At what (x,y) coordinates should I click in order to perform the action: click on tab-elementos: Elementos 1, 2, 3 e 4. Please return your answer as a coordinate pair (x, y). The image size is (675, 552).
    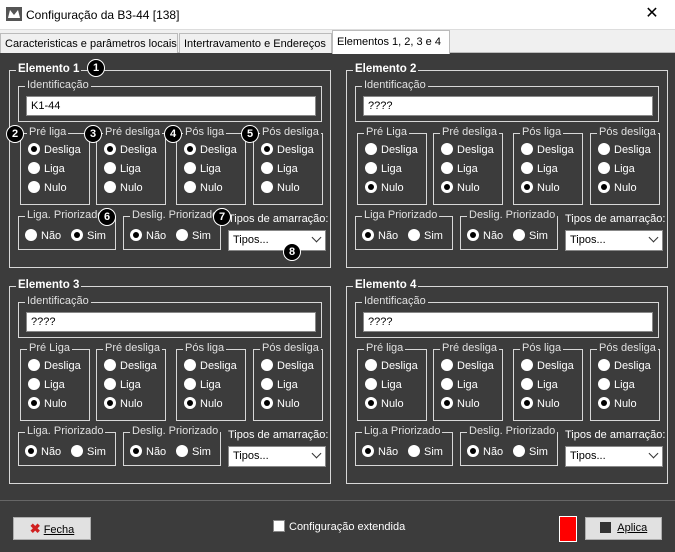
    Looking at the image, I should click on (391, 42).